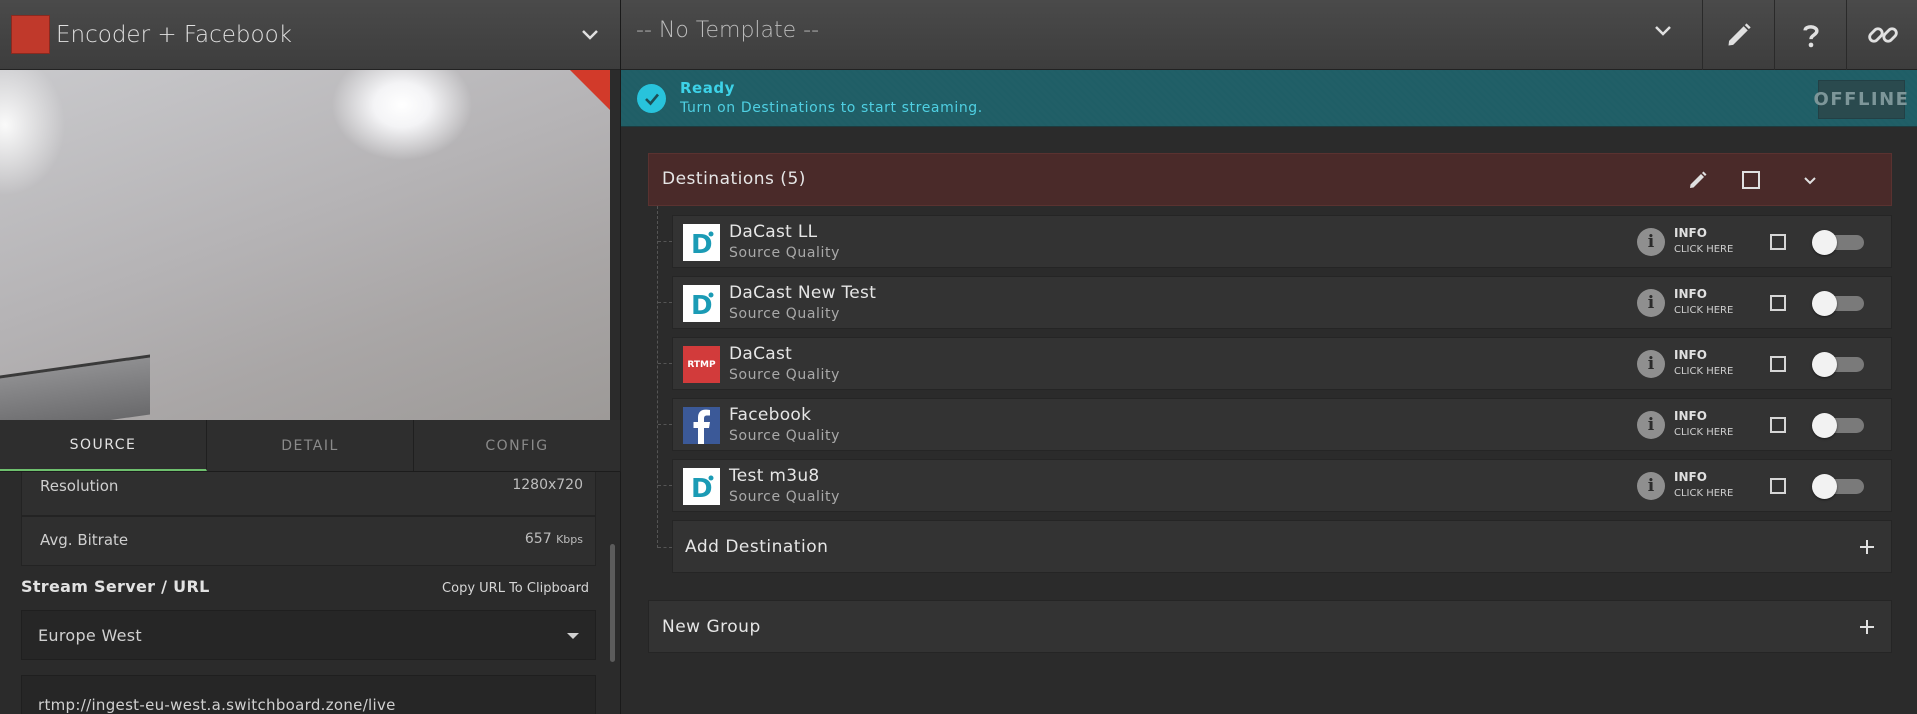  I want to click on caret-down-icon, so click(573, 636).